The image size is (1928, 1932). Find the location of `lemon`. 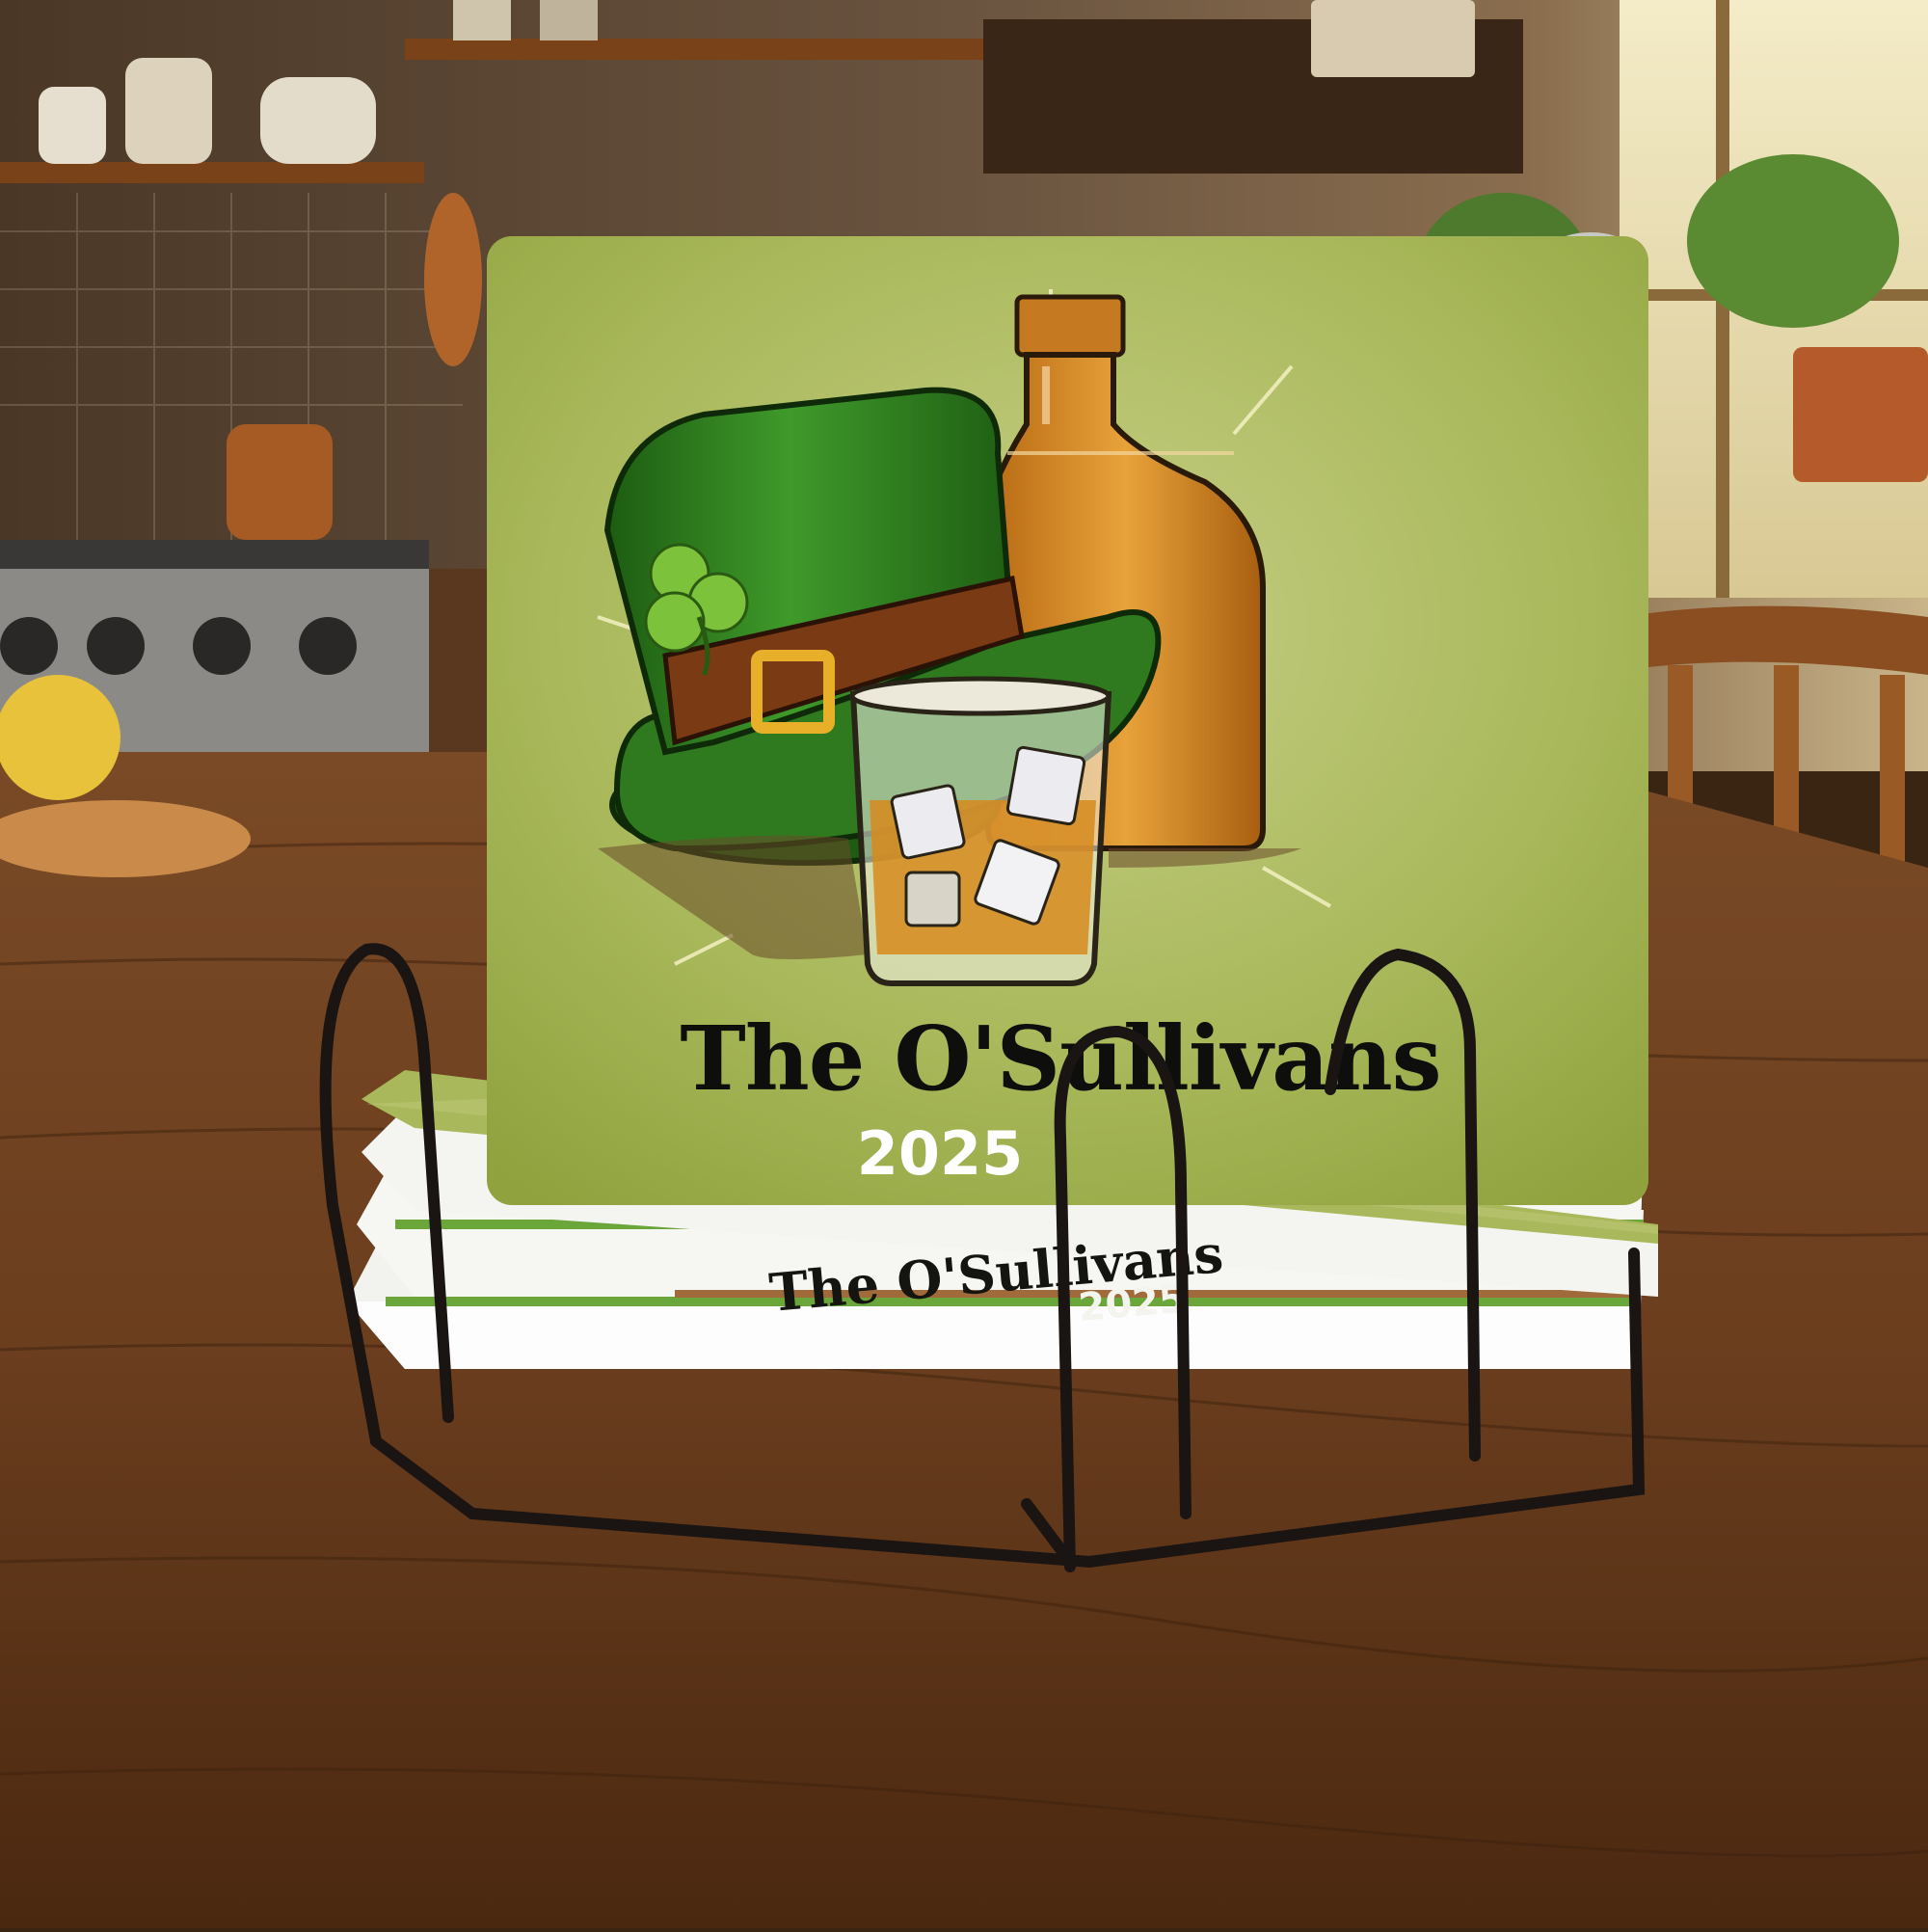

lemon is located at coordinates (60, 738).